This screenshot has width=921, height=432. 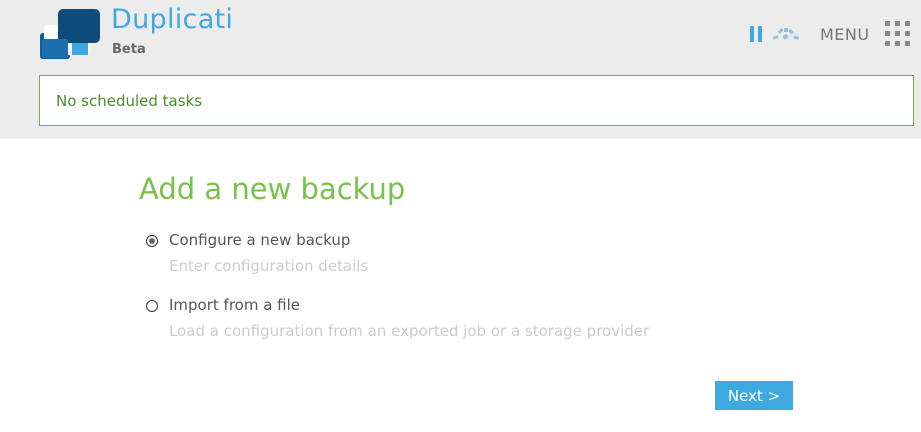 What do you see at coordinates (898, 34) in the screenshot?
I see `menu-grid-icon` at bounding box center [898, 34].